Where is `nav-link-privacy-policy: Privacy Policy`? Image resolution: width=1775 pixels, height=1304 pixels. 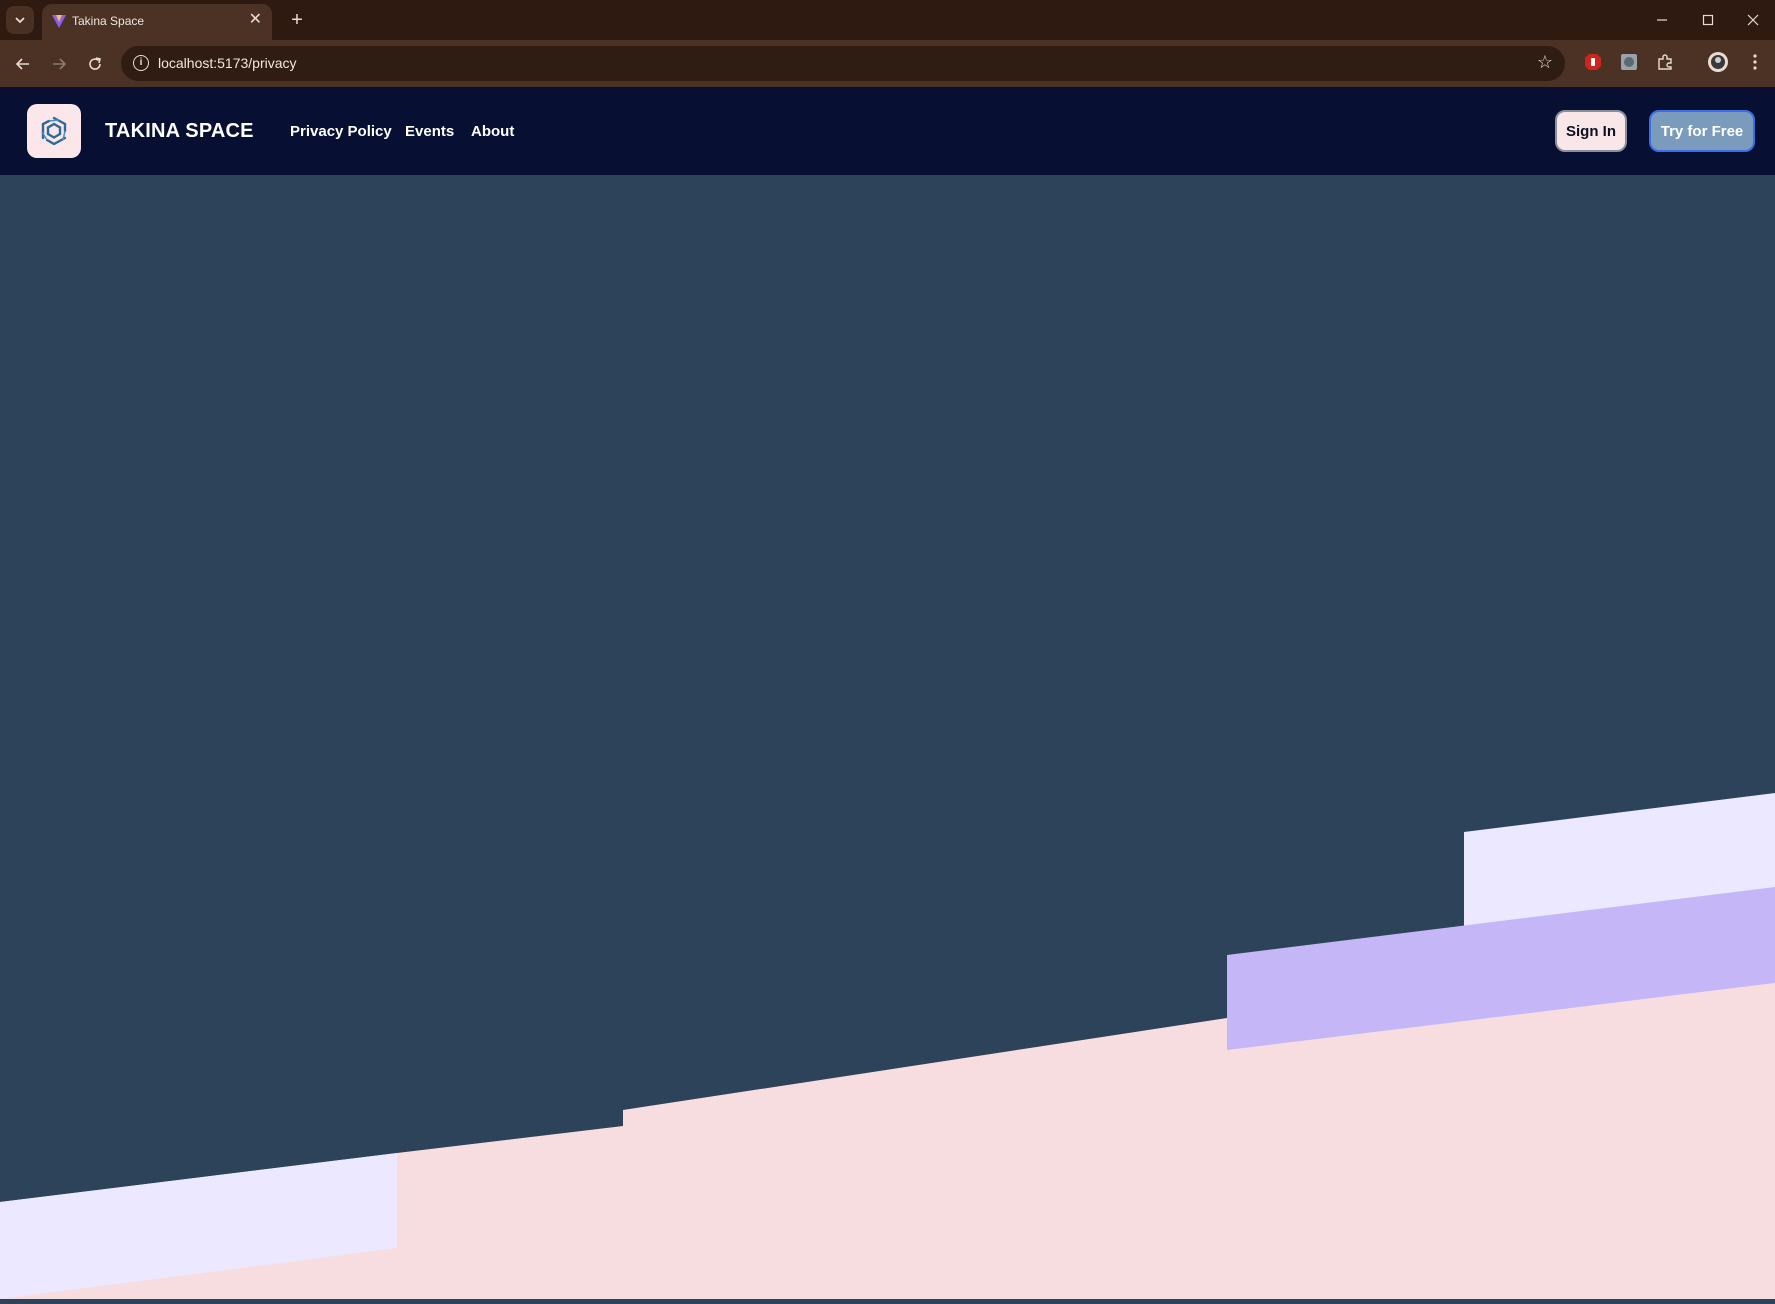 nav-link-privacy-policy: Privacy Policy is located at coordinates (341, 131).